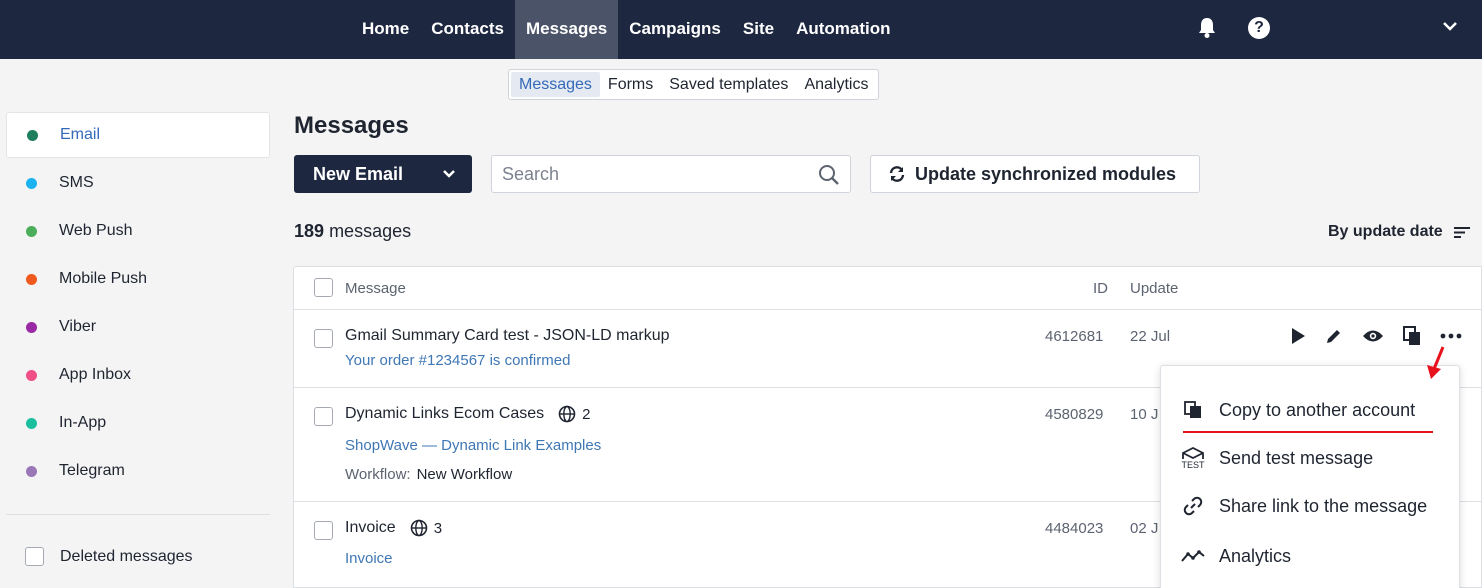 Image resolution: width=1482 pixels, height=588 pixels. I want to click on test-badge: TEST, so click(1193, 464).